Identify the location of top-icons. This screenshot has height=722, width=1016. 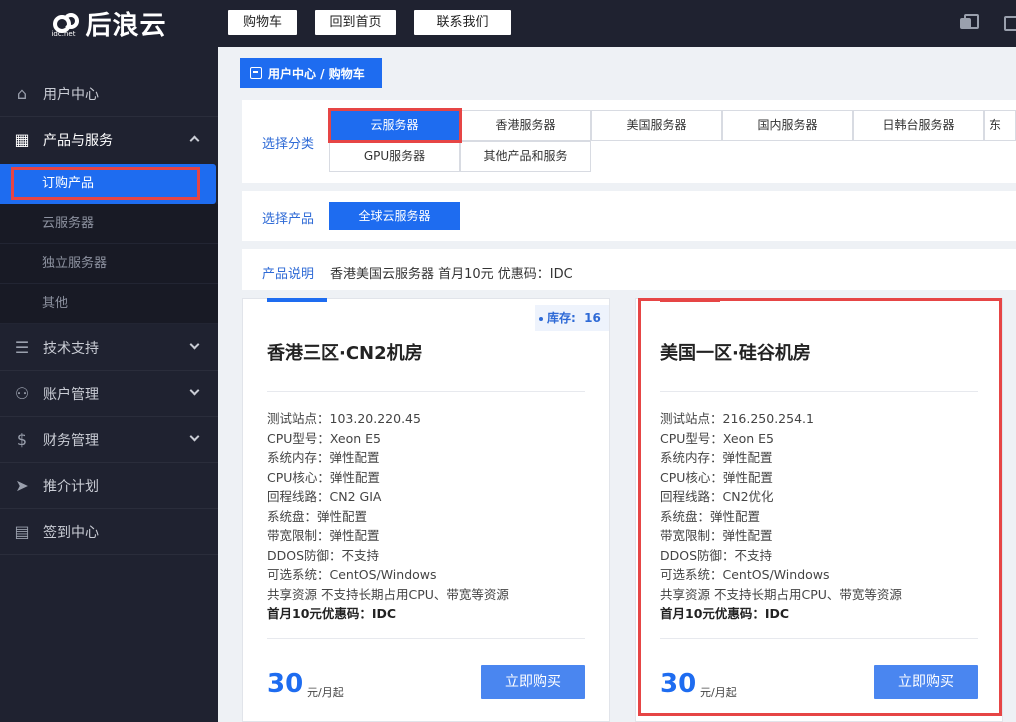
(976, 22).